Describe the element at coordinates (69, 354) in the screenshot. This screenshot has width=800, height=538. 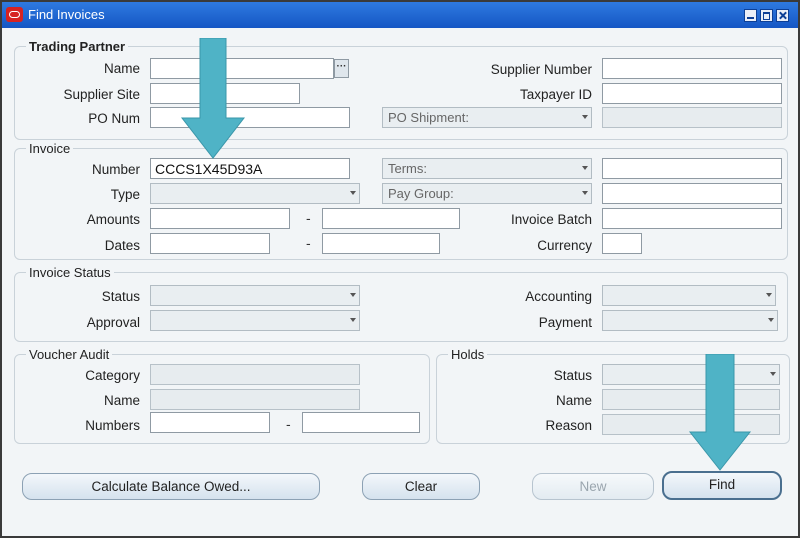
I see `voucher-audit-heading: Voucher Audit` at that location.